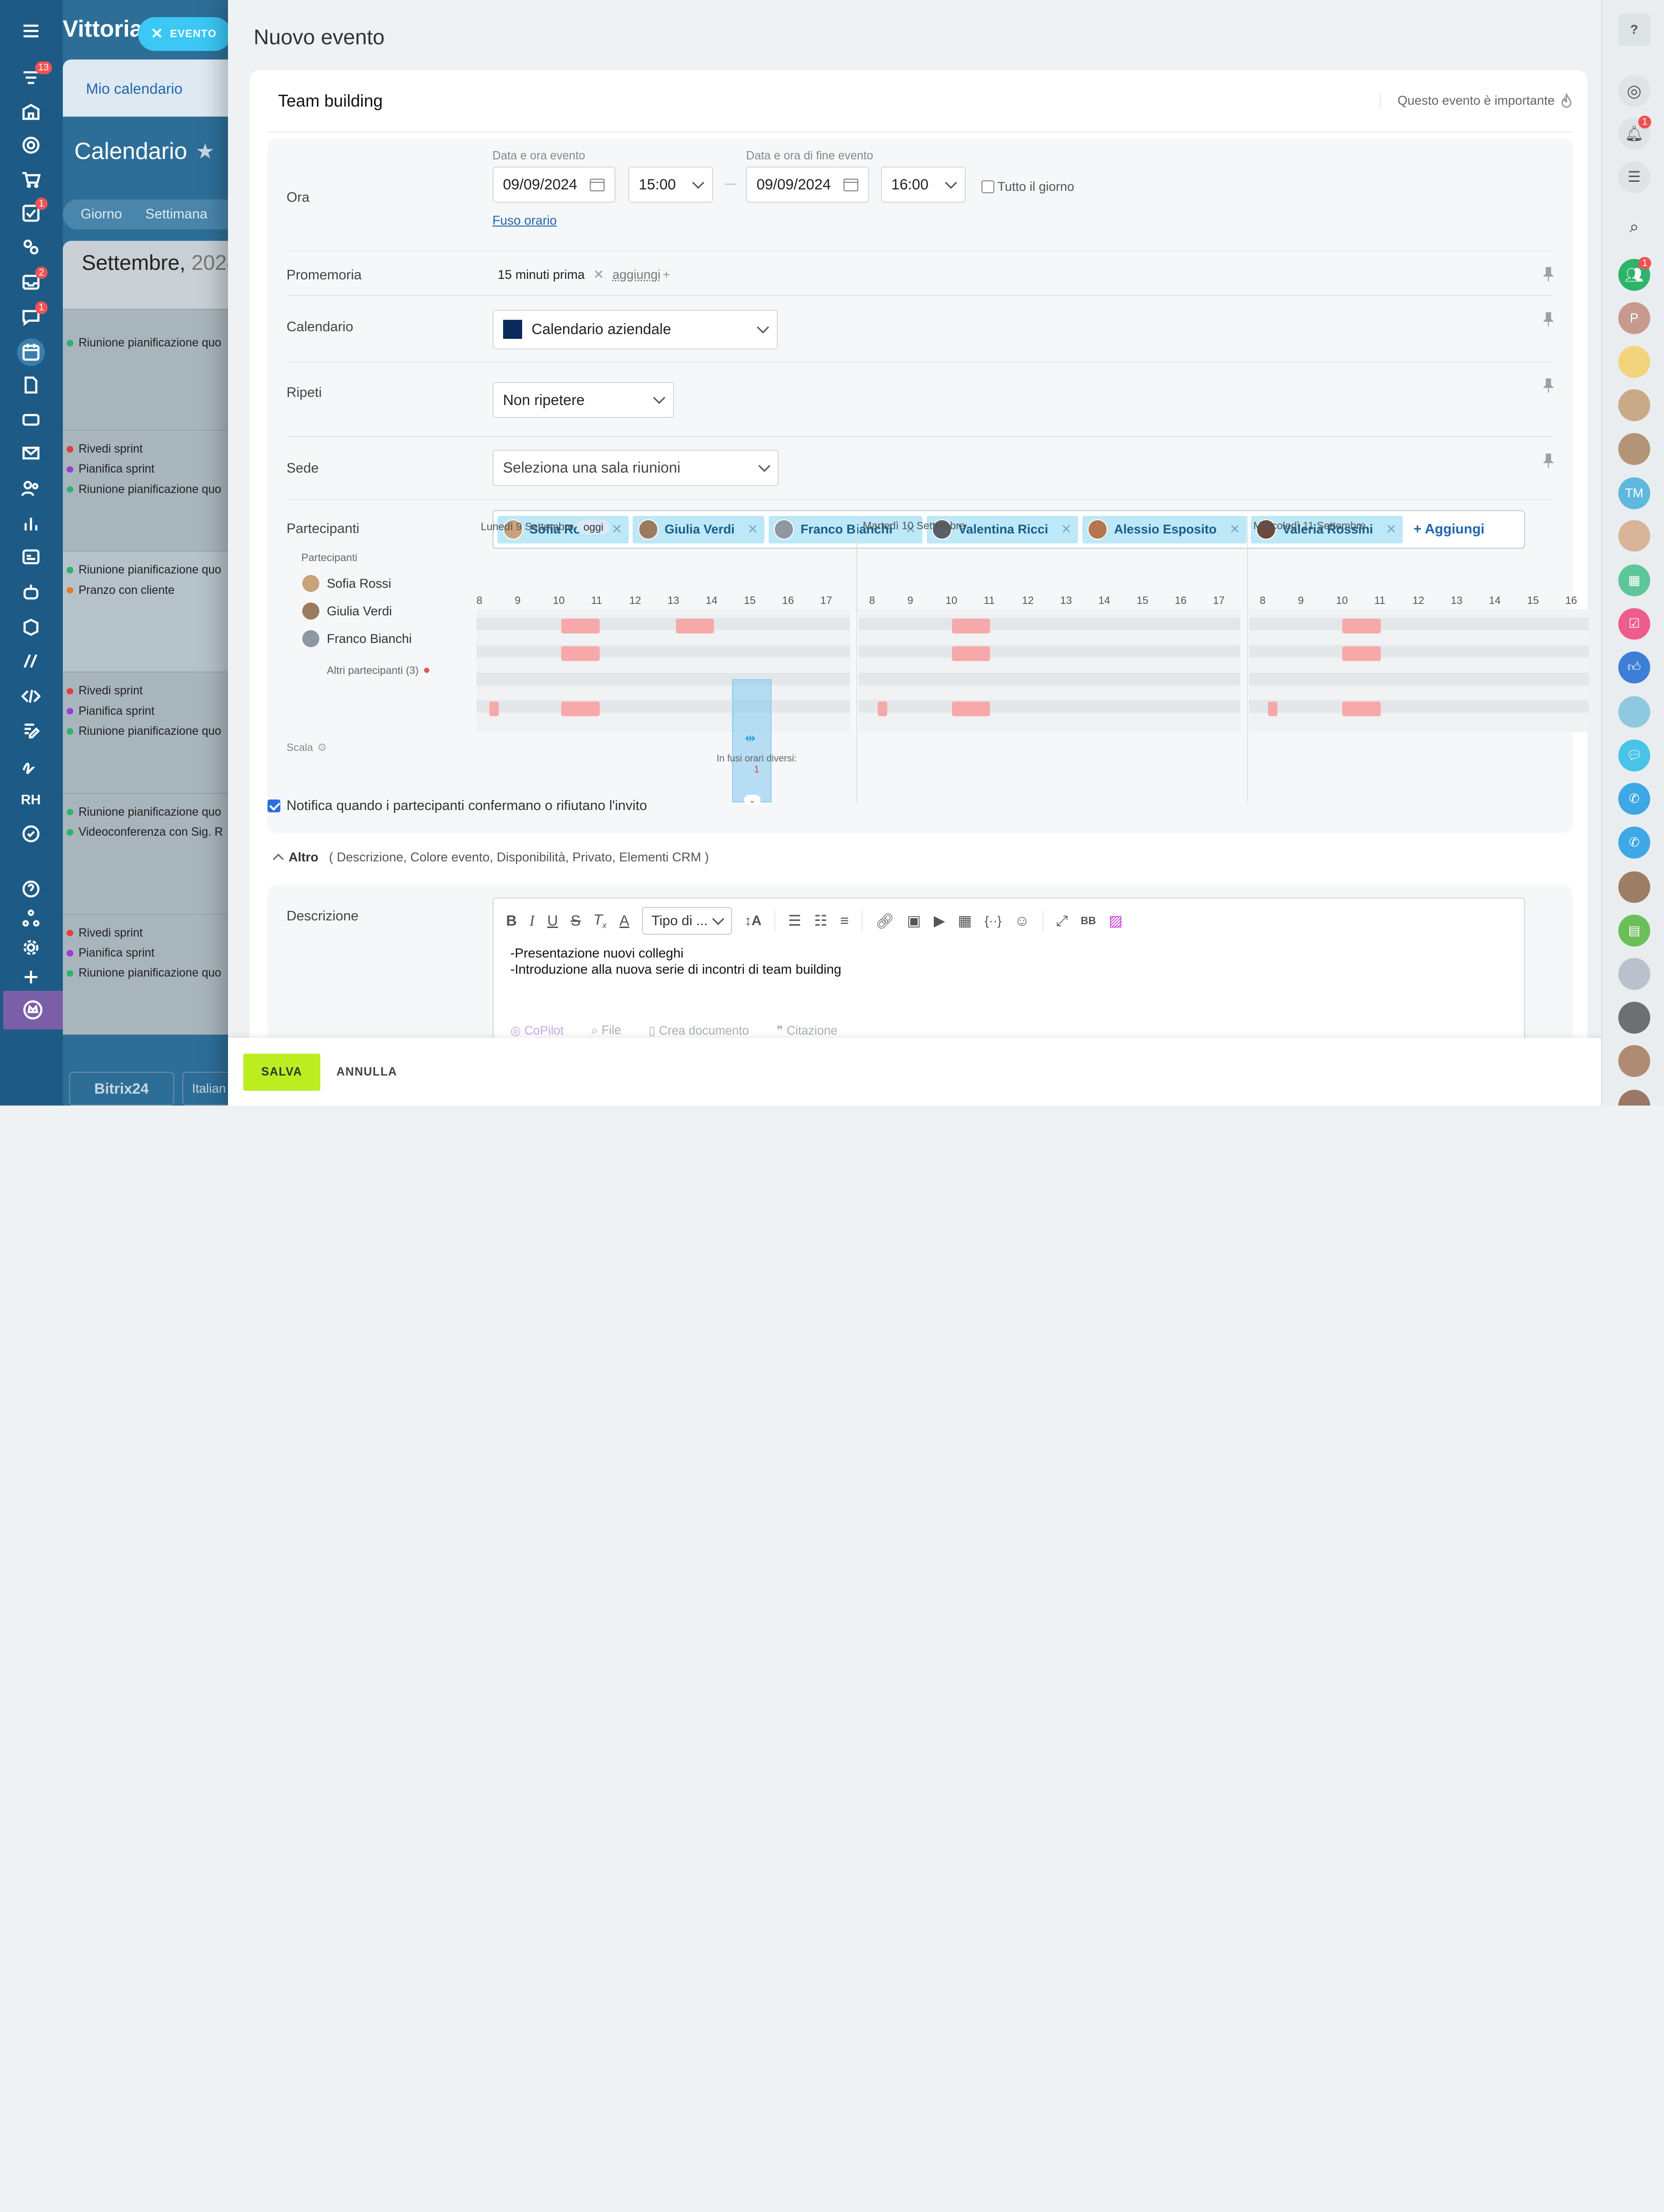 The width and height of the screenshot is (1664, 2212). I want to click on calendar-event: Pranzo con cliente, so click(153, 590).